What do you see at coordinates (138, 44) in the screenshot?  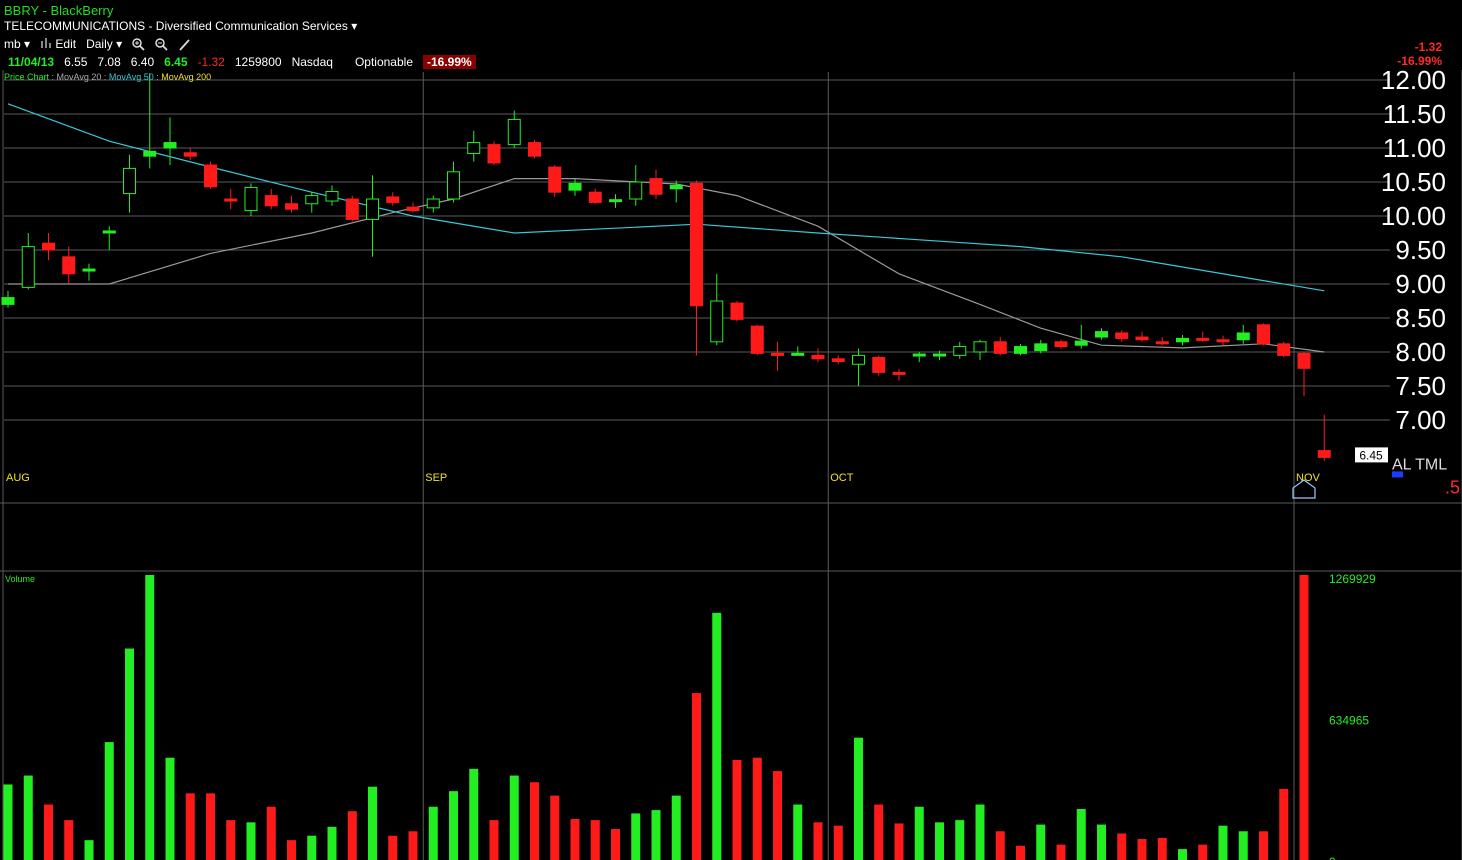 I see `zoom-in-icon` at bounding box center [138, 44].